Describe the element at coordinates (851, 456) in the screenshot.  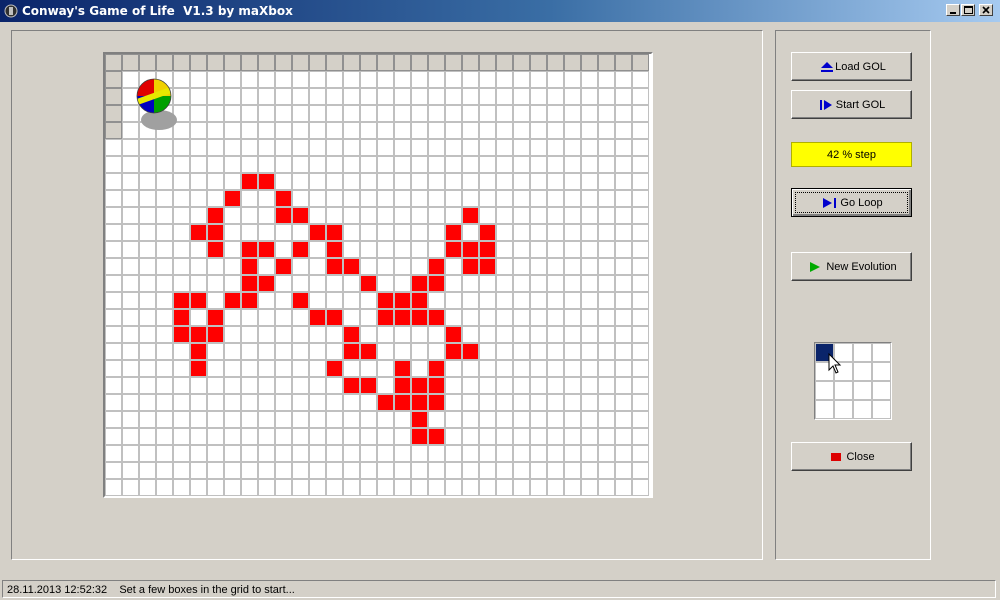
I see `close-button: Close` at that location.